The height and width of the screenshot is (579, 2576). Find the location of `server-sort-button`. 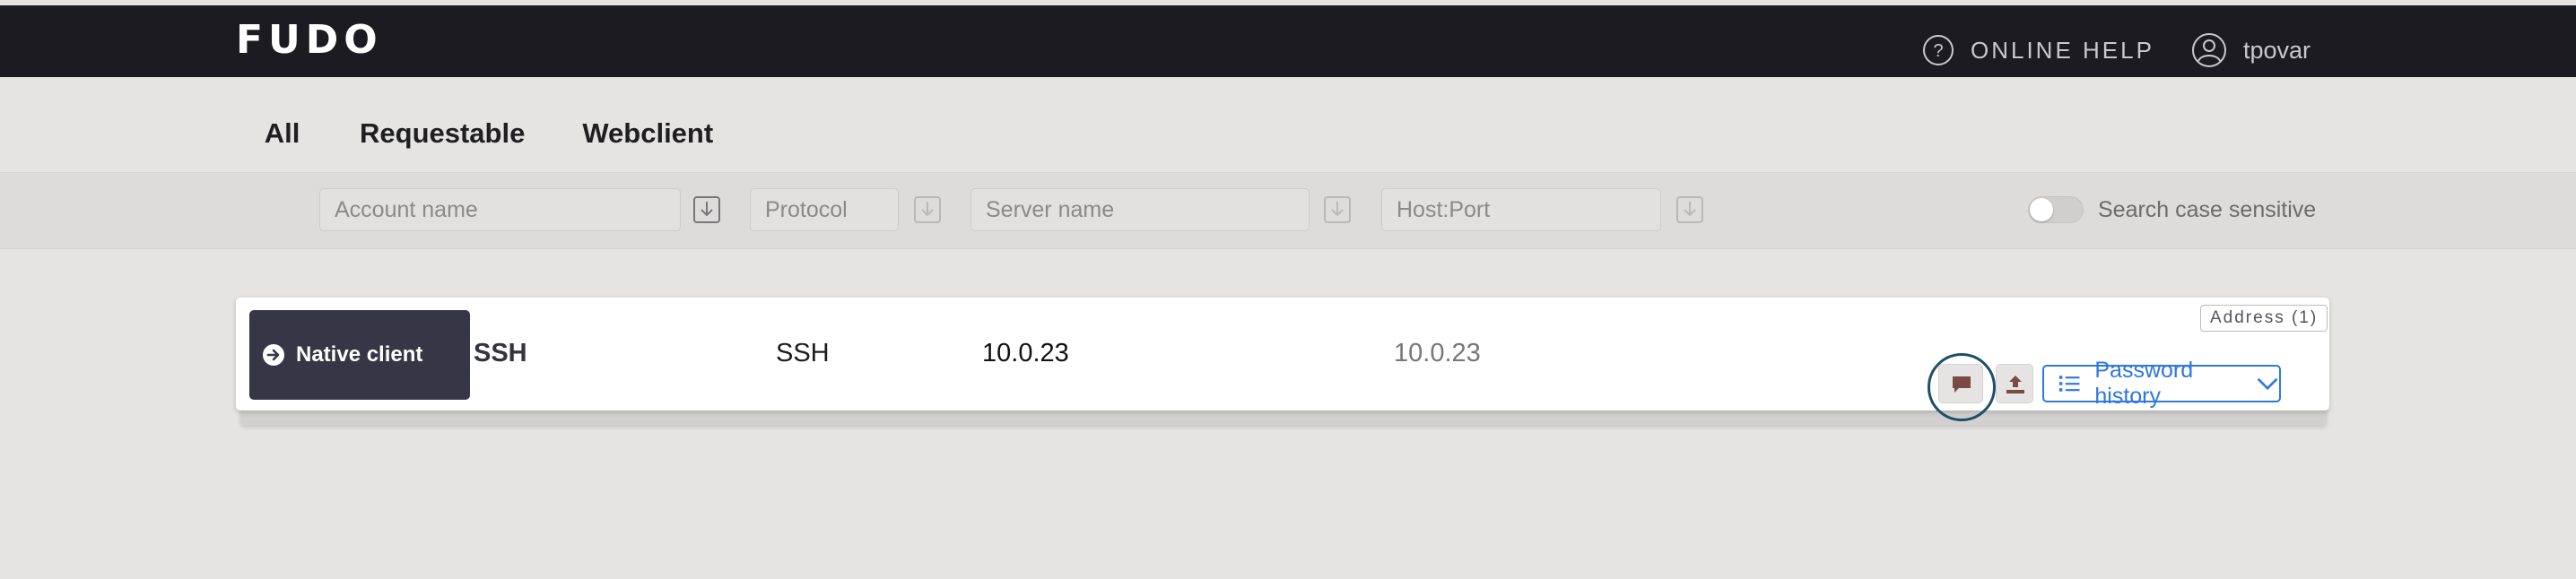

server-sort-button is located at coordinates (1337, 210).